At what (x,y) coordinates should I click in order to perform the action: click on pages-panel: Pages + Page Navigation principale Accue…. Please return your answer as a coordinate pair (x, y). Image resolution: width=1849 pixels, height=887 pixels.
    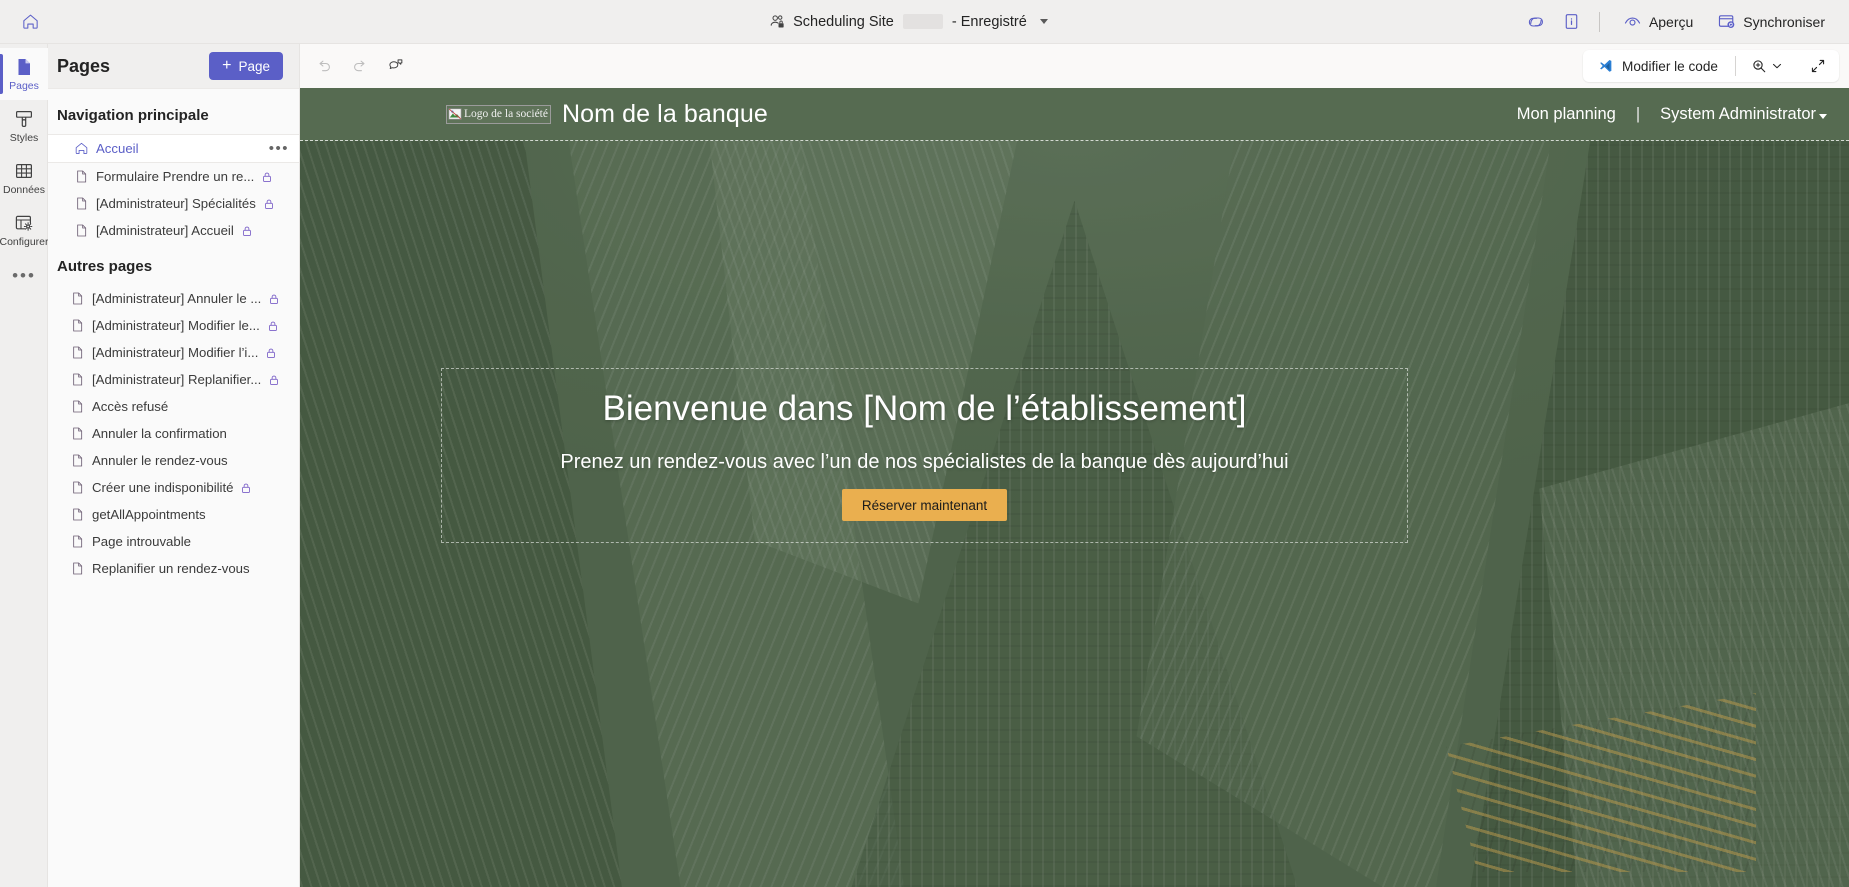
    Looking at the image, I should click on (174, 465).